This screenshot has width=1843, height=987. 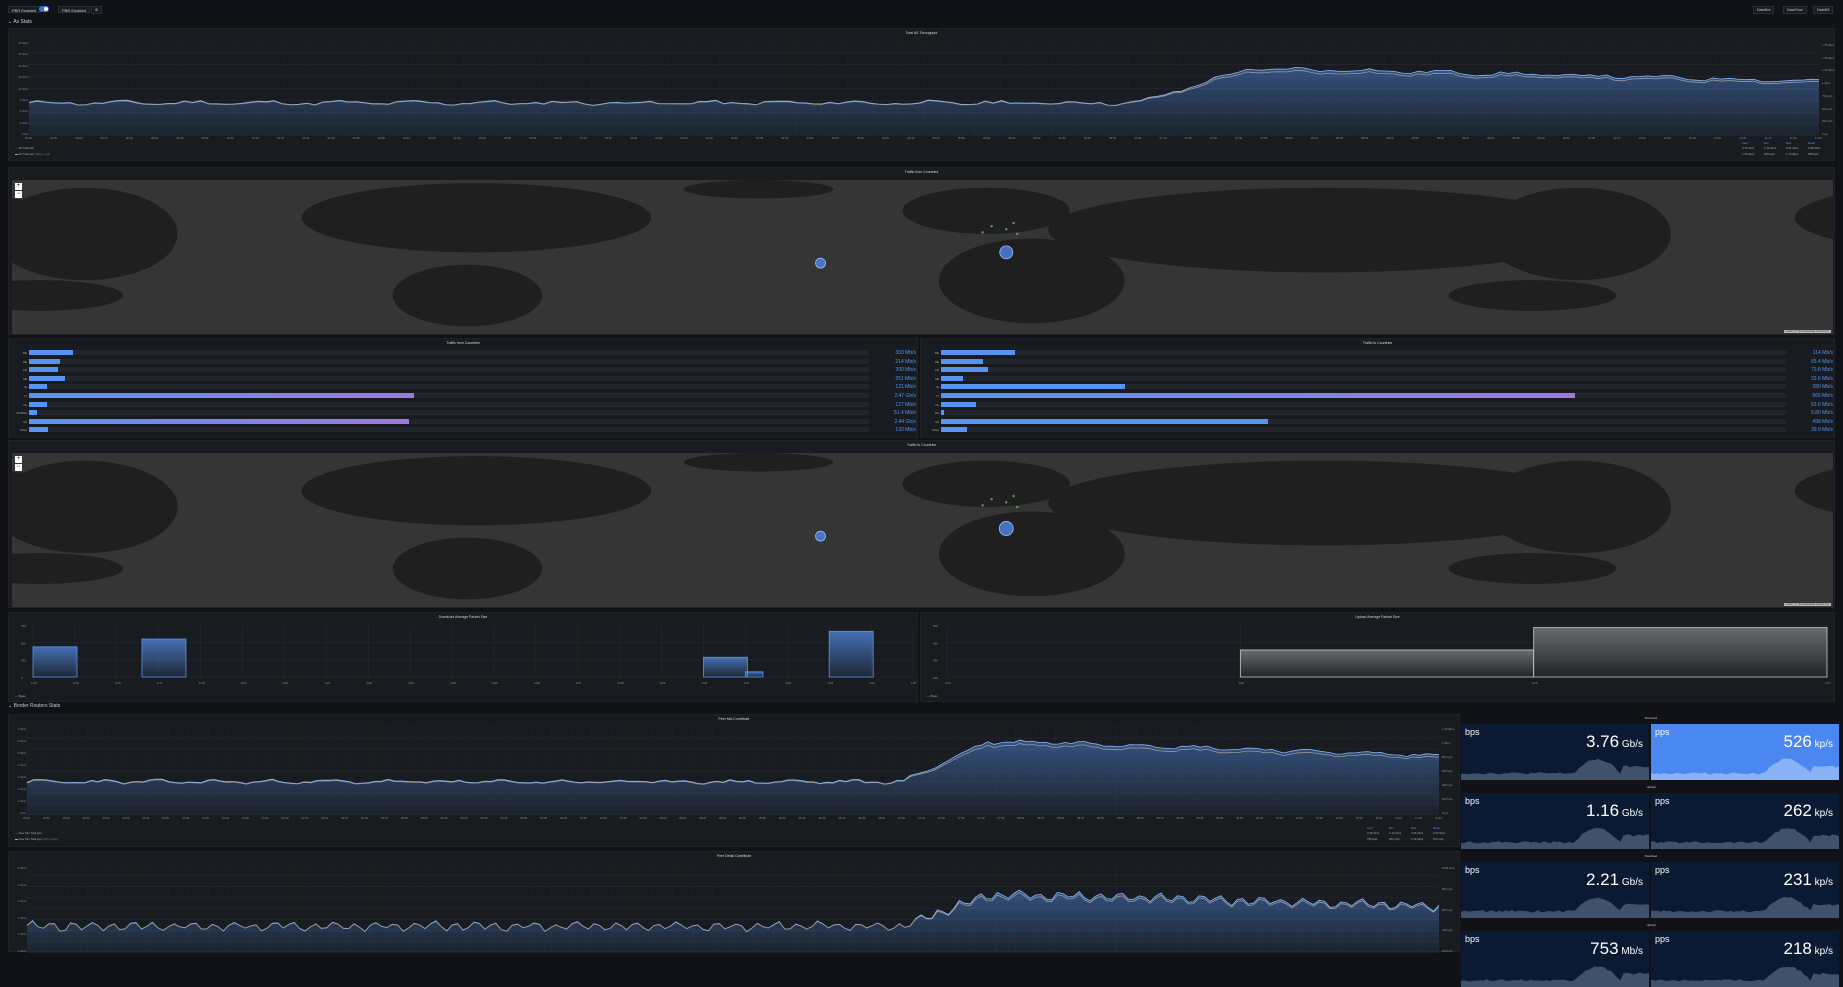 I want to click on bar-gauge-row: BG114 Mb/s, so click(x=1378, y=352).